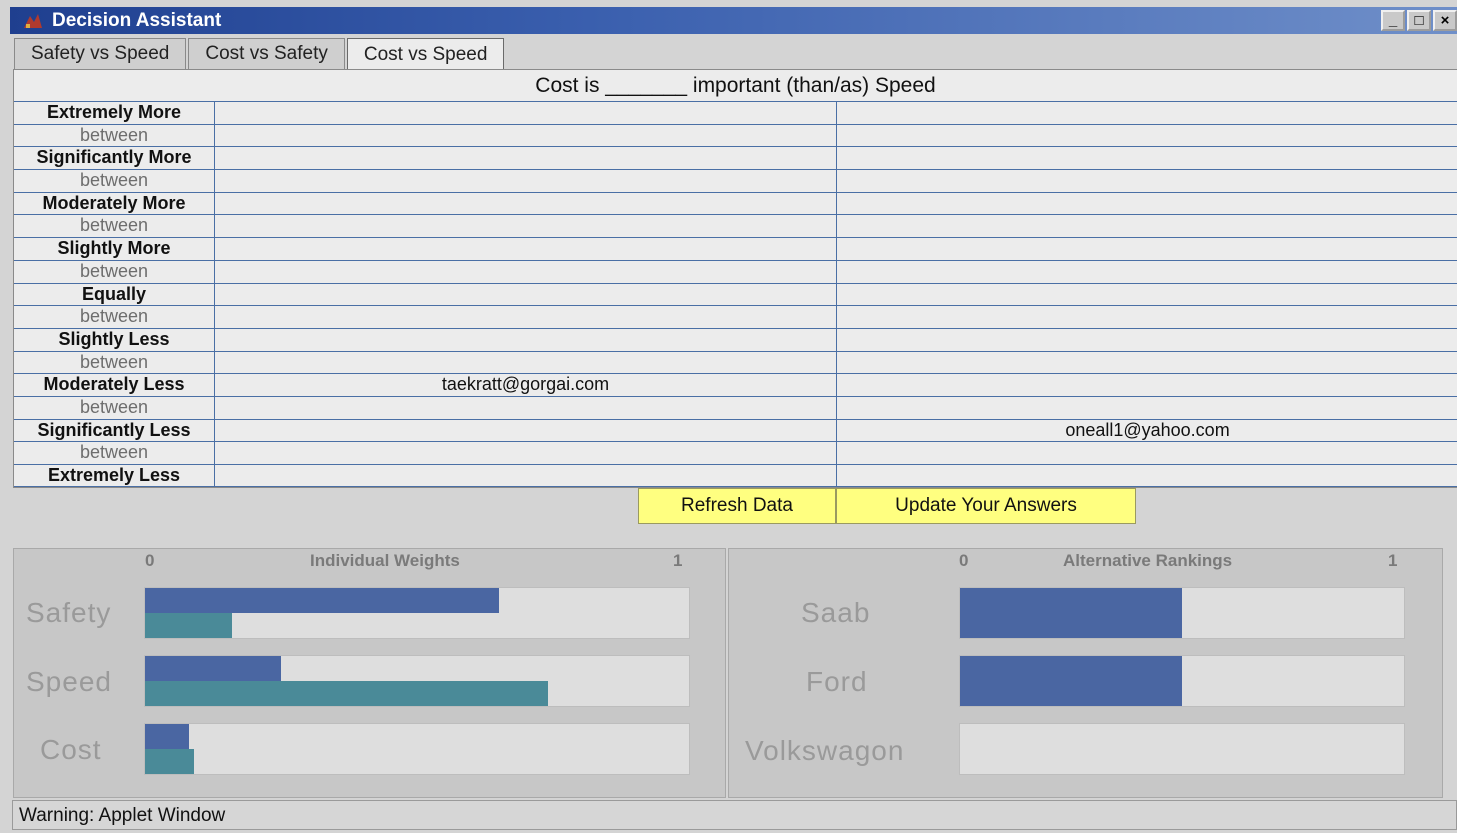 This screenshot has width=1457, height=833. I want to click on answer-cell-right: oneall1@yahoo.com, so click(1147, 431).